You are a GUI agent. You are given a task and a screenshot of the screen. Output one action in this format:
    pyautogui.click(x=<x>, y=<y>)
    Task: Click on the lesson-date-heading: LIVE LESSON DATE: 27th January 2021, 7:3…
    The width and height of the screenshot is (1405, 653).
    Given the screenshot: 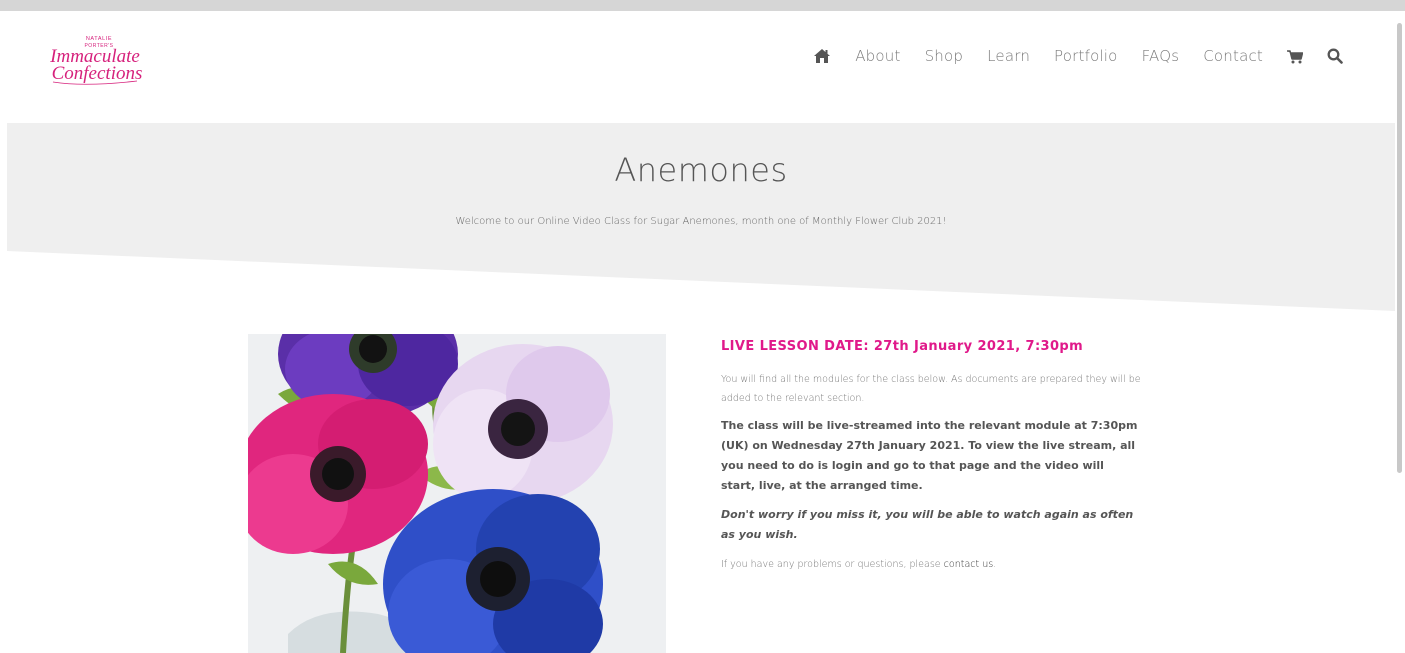 What is the action you would take?
    pyautogui.click(x=902, y=346)
    